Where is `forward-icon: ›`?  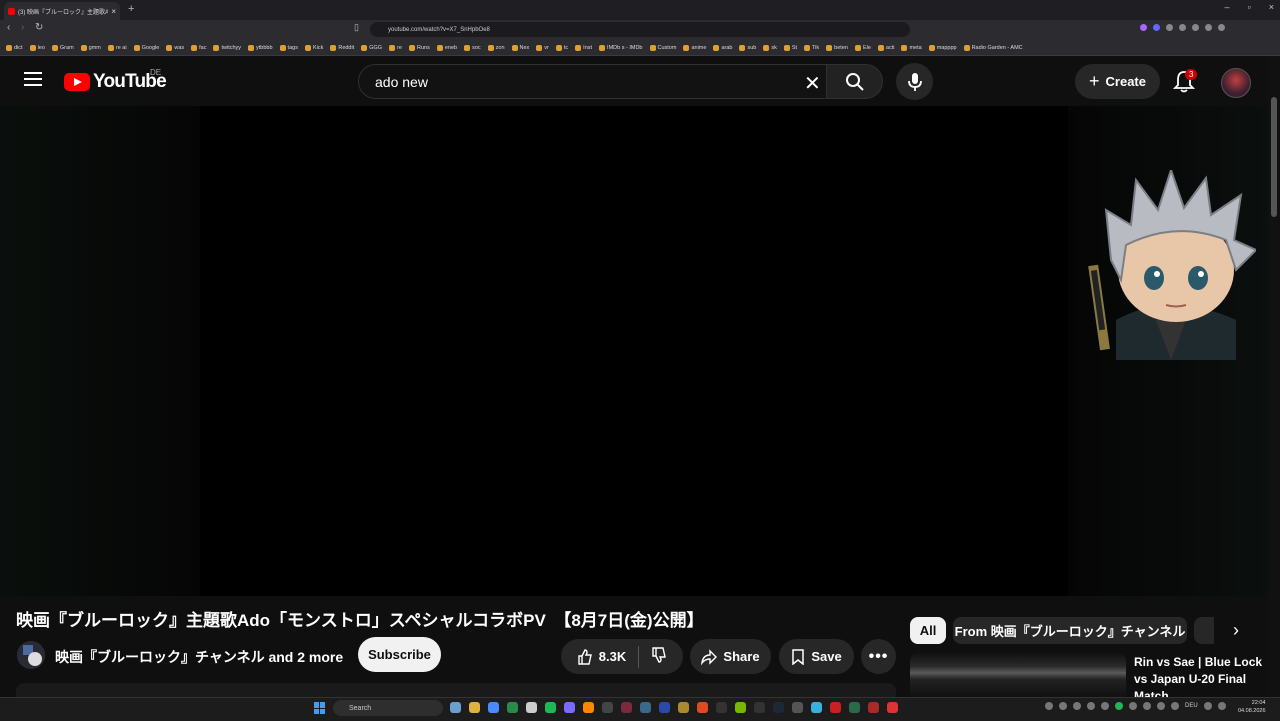 forward-icon: › is located at coordinates (22, 27).